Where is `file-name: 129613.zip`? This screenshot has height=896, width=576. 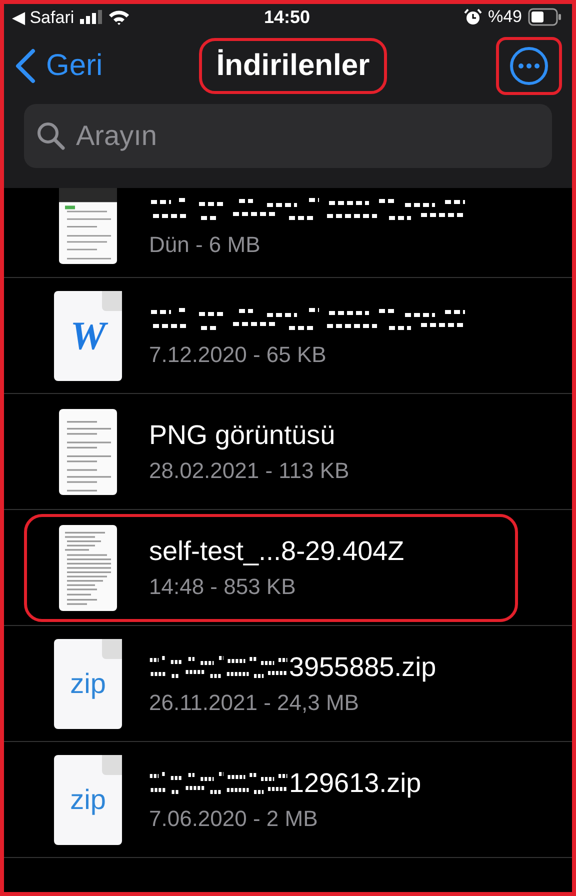
file-name: 129613.zip is located at coordinates (355, 783).